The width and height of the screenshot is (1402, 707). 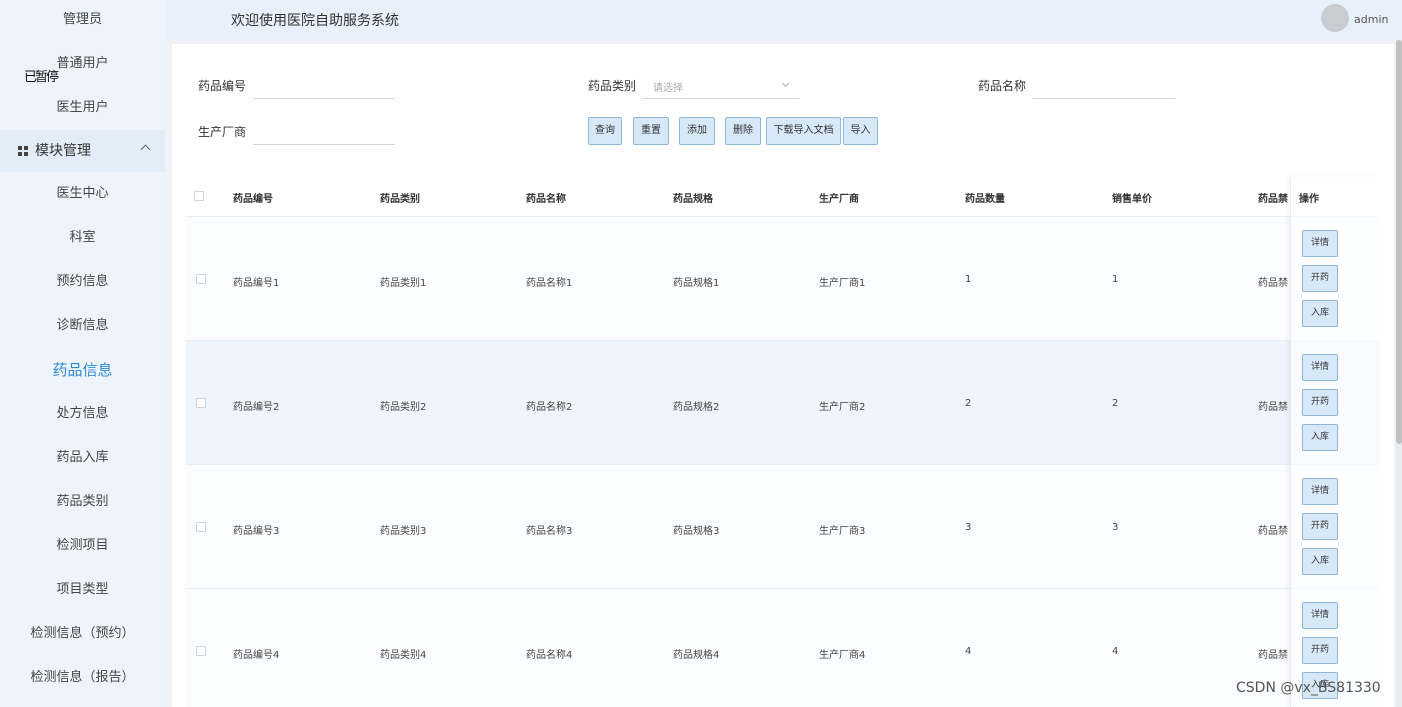 I want to click on drug-name-input, so click(x=1104, y=88).